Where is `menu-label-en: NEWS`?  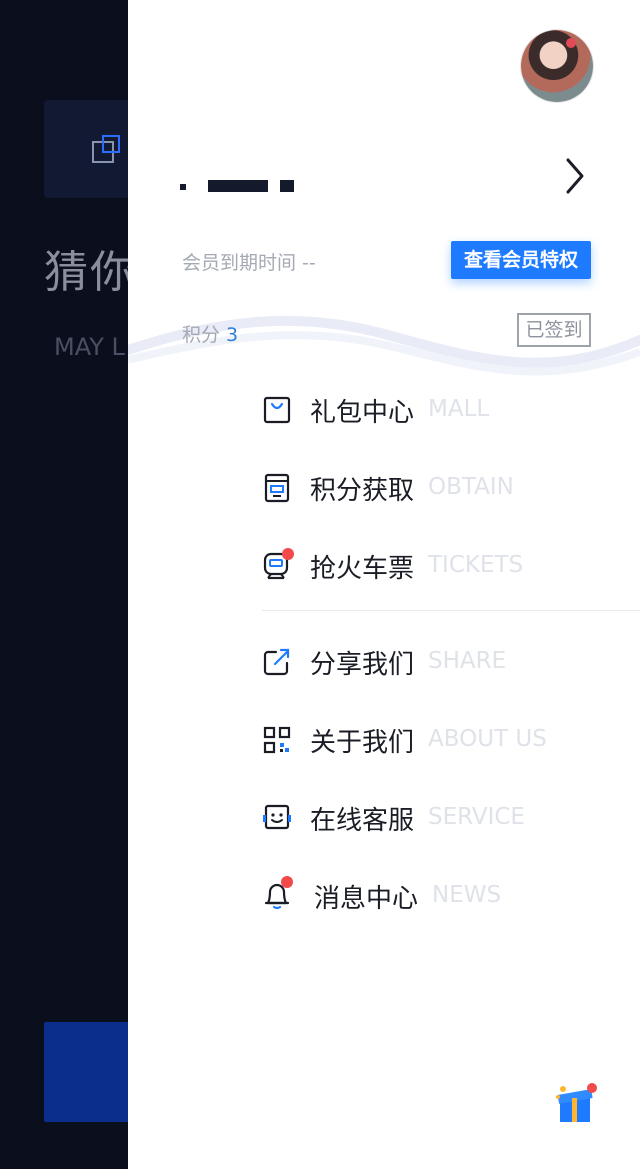 menu-label-en: NEWS is located at coordinates (467, 895).